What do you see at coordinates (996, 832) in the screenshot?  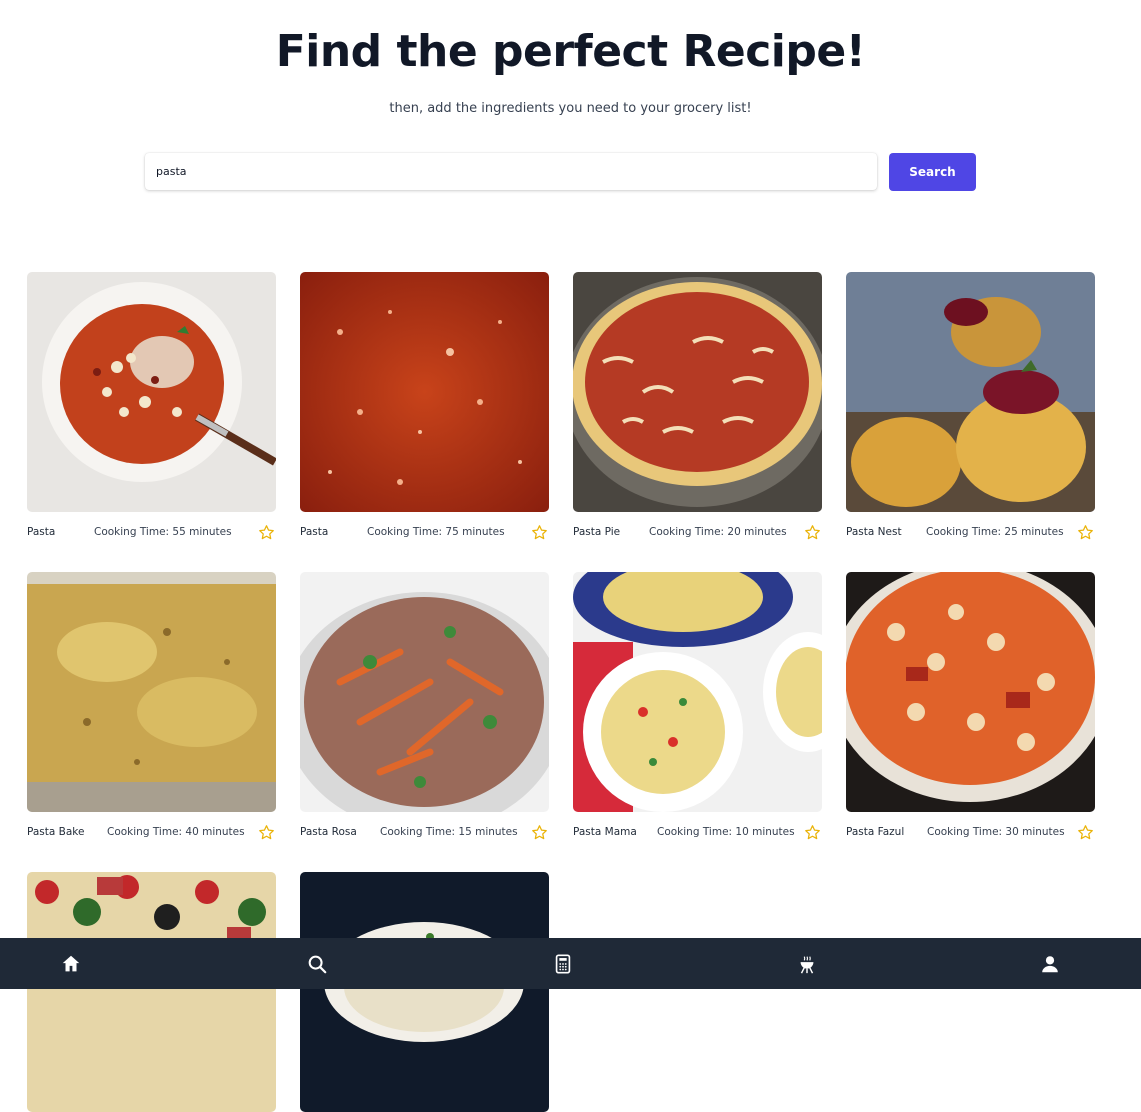 I see `cooking-time: Cooking Time: 30 minutes` at bounding box center [996, 832].